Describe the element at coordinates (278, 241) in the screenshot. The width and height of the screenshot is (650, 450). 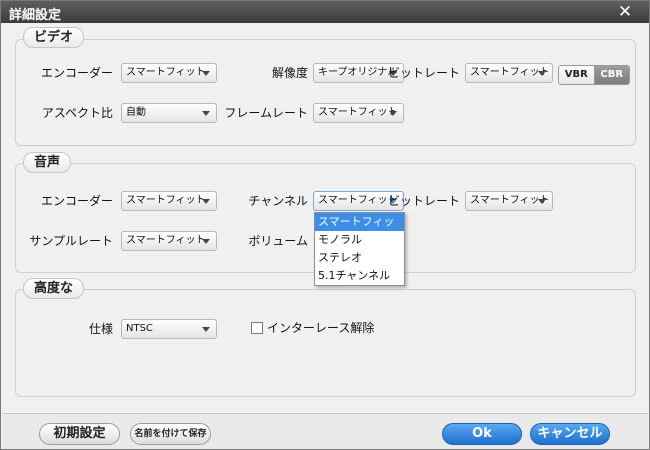
I see `volume-label: ボリューム` at that location.